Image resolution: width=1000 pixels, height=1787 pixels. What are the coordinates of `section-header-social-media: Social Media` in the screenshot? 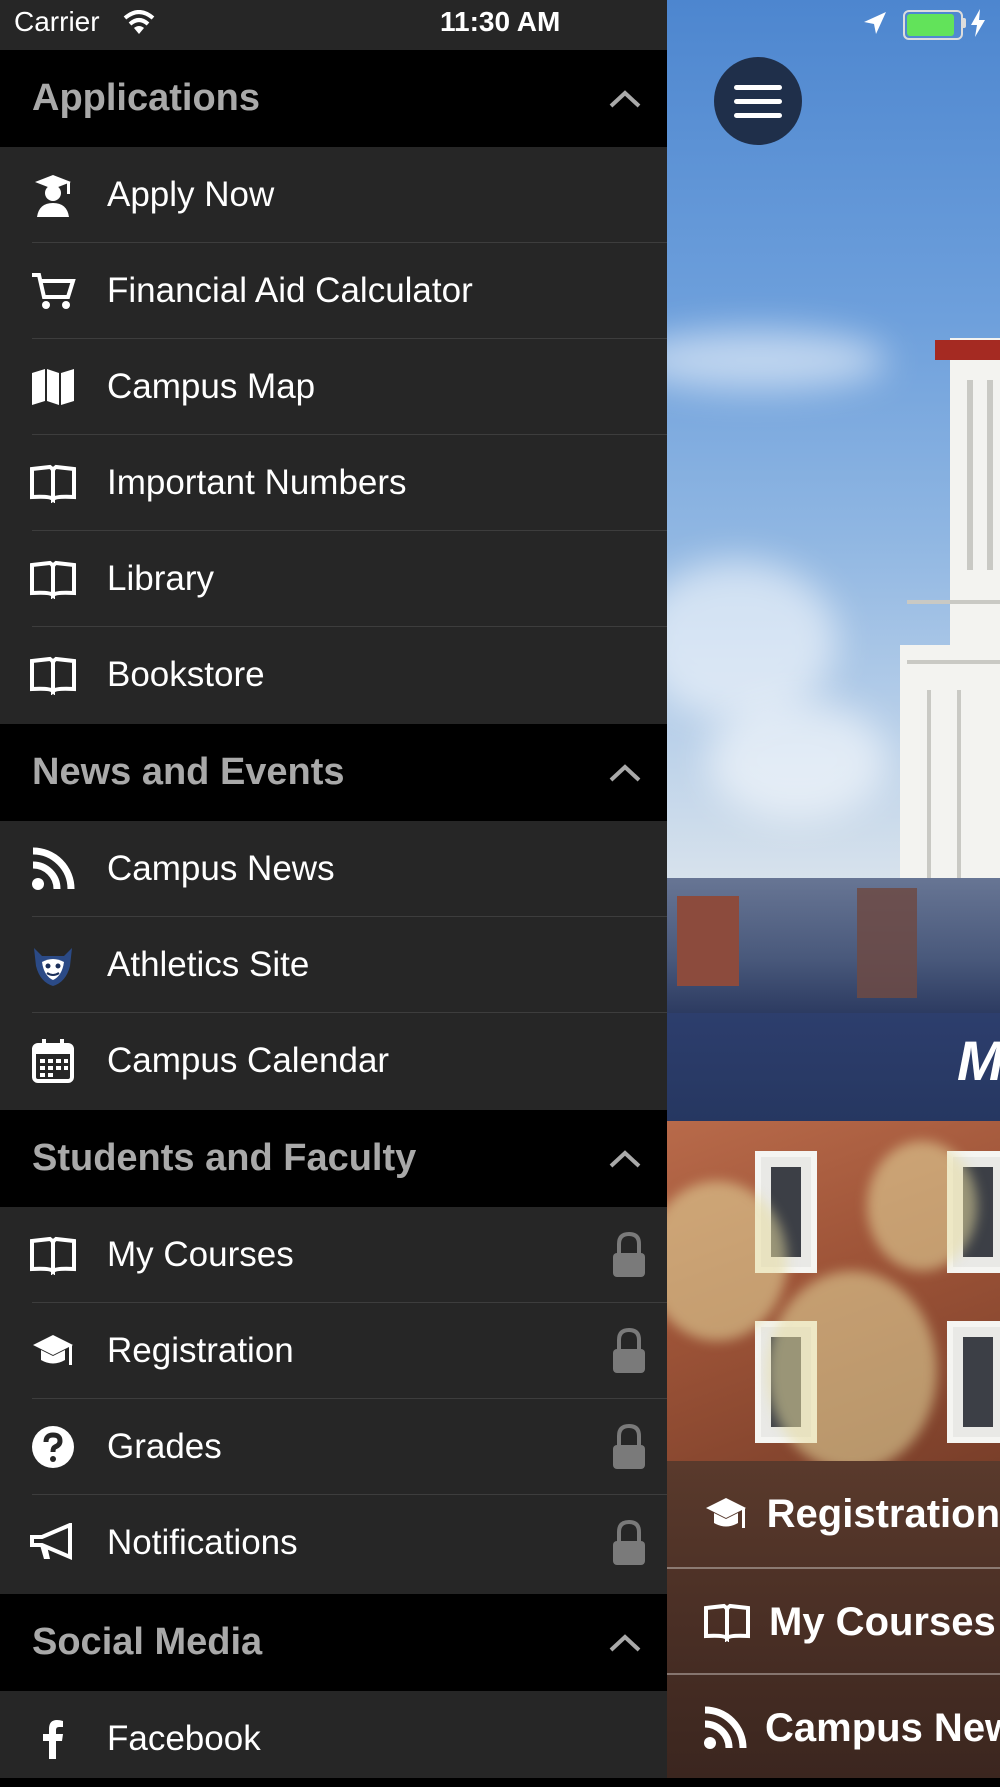 It's located at (333, 1642).